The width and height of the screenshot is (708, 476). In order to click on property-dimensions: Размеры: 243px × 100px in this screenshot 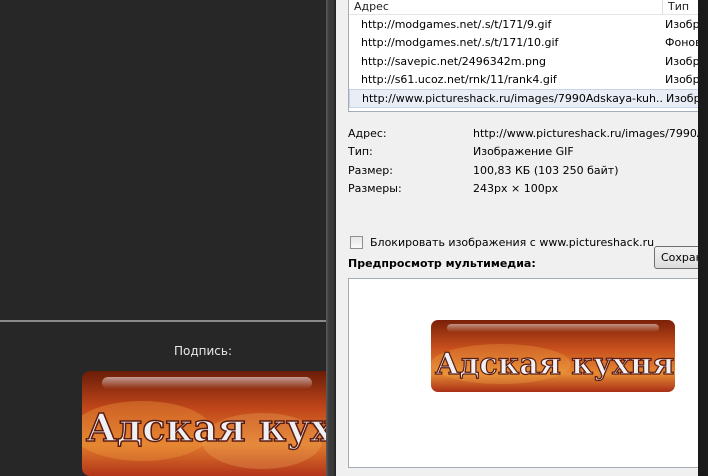, I will do `click(528, 189)`.